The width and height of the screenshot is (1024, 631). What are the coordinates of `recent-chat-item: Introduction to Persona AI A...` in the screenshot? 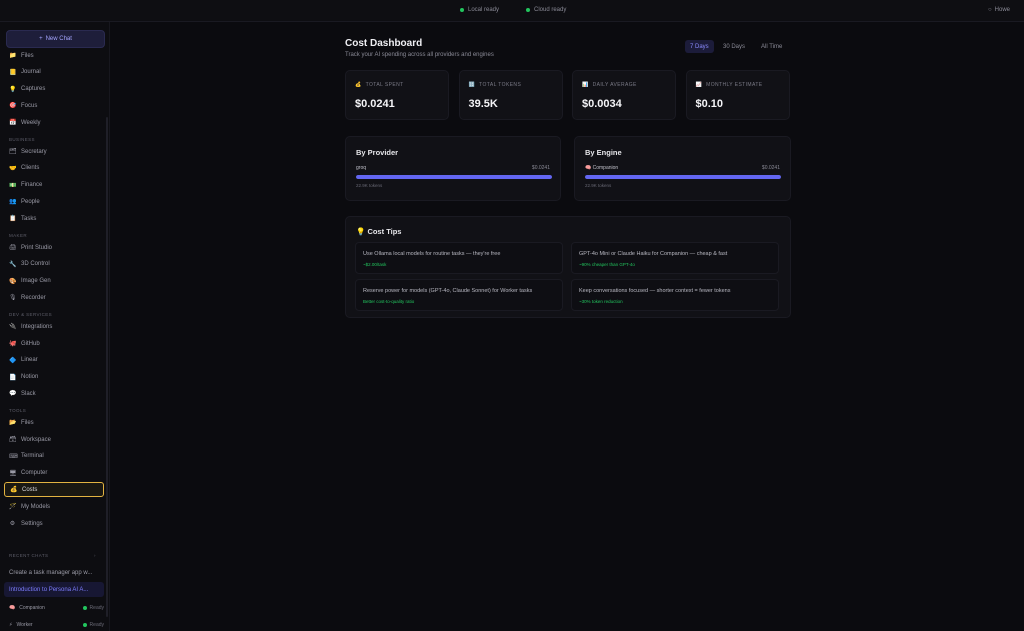 It's located at (54, 589).